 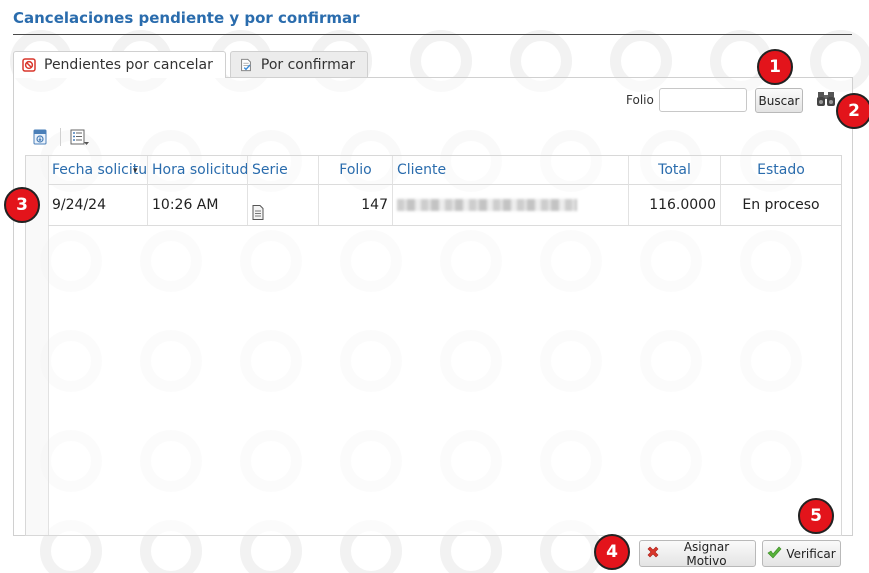 I want to click on column-header-label: Estado, so click(x=781, y=170).